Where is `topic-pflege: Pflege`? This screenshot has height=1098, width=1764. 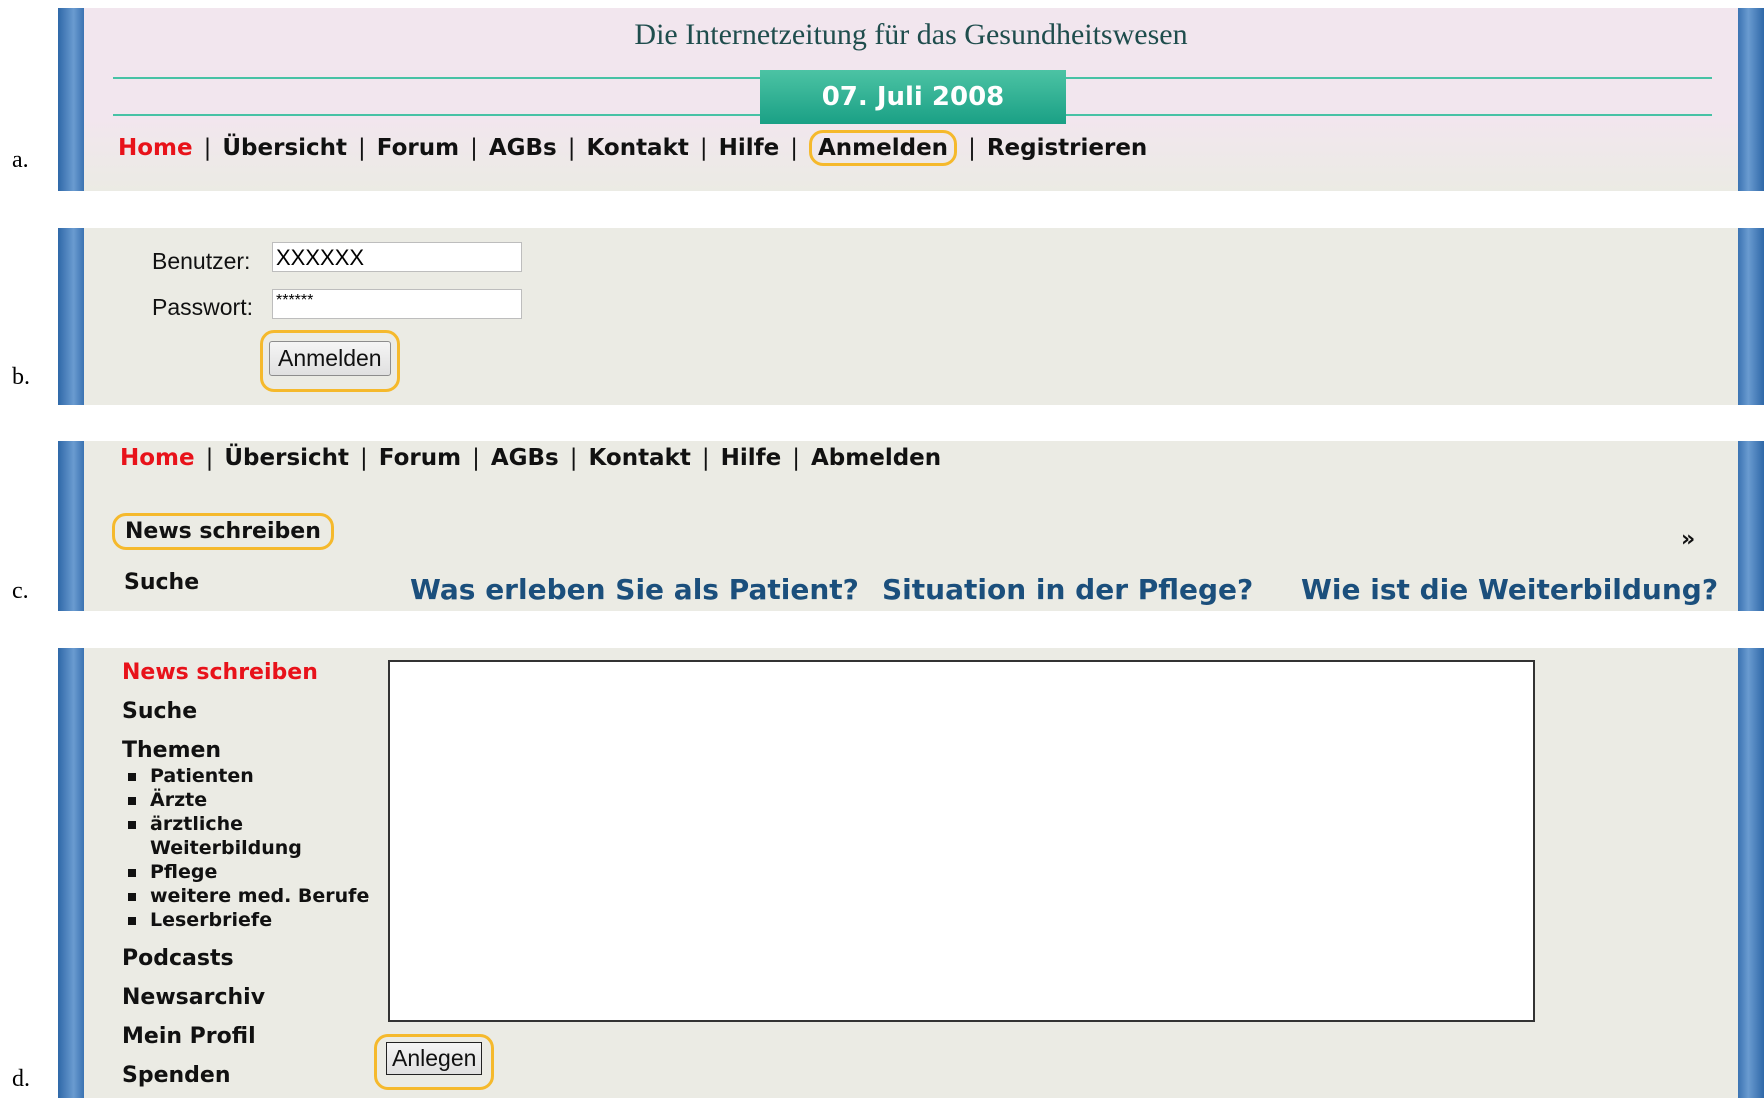 topic-pflege: Pflege is located at coordinates (245, 872).